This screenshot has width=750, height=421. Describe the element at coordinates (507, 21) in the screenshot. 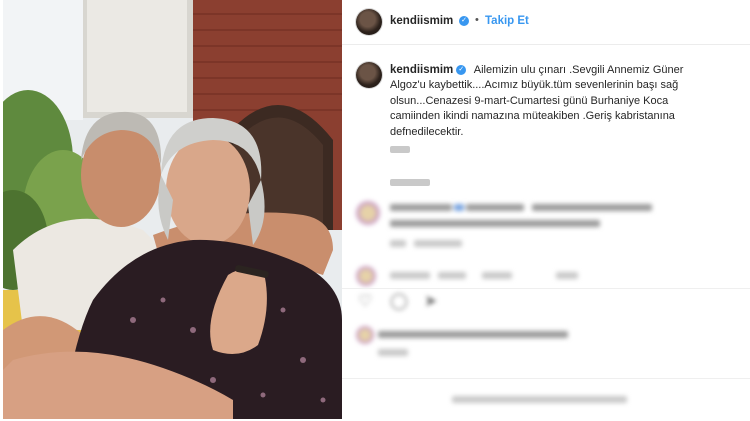

I see `follow-button: Takip Et` at that location.